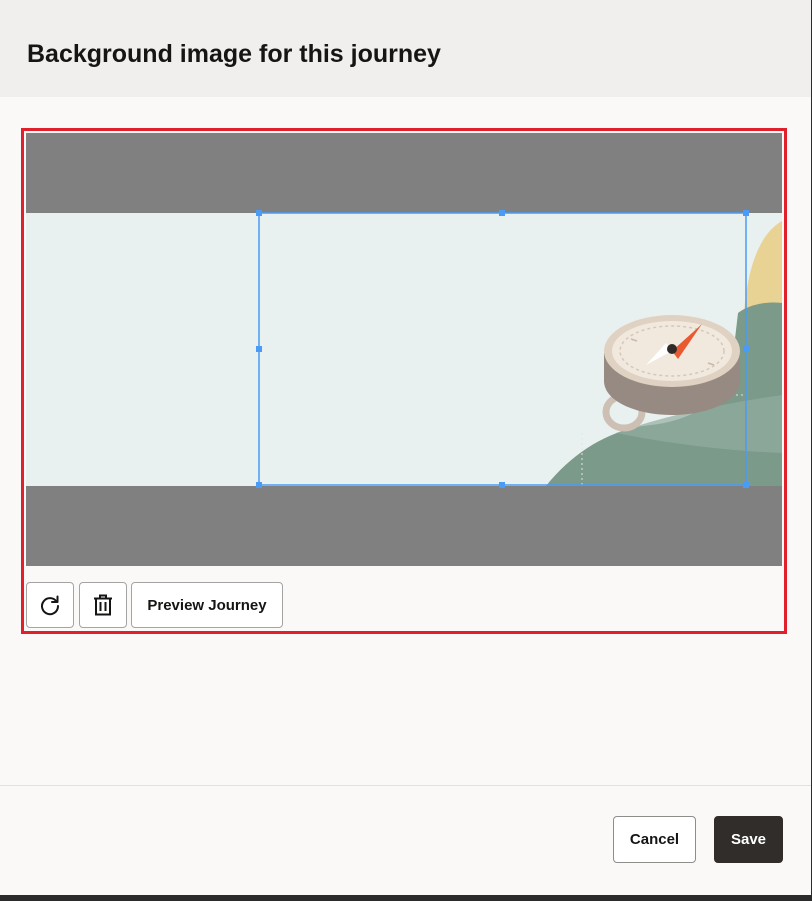 The height and width of the screenshot is (901, 812). I want to click on delete-image-button, so click(103, 605).